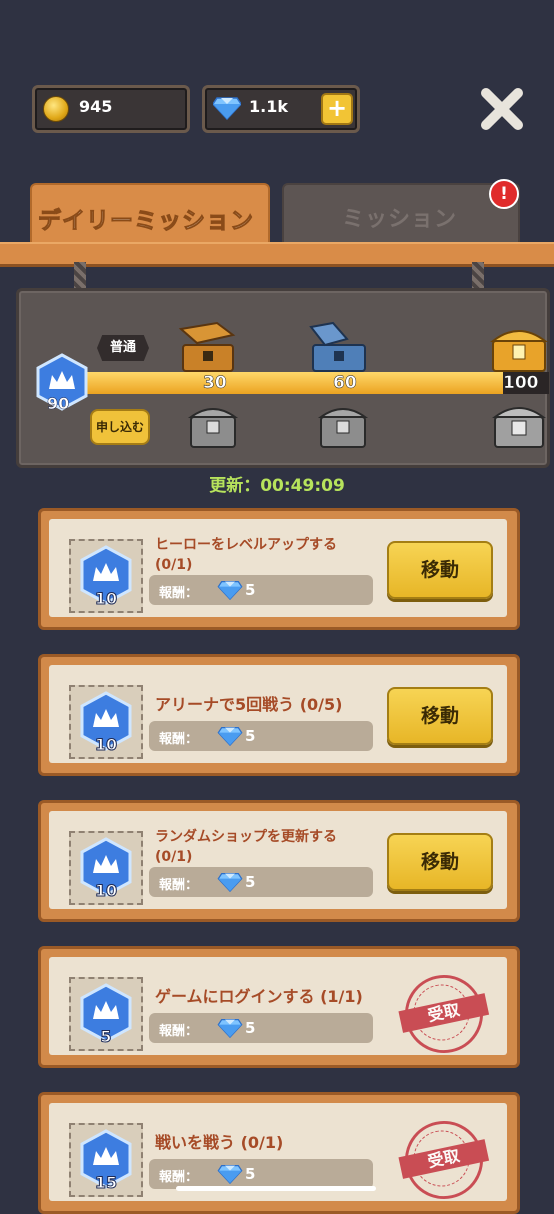 This screenshot has height=1214, width=554. I want to click on points-value: 90, so click(58, 404).